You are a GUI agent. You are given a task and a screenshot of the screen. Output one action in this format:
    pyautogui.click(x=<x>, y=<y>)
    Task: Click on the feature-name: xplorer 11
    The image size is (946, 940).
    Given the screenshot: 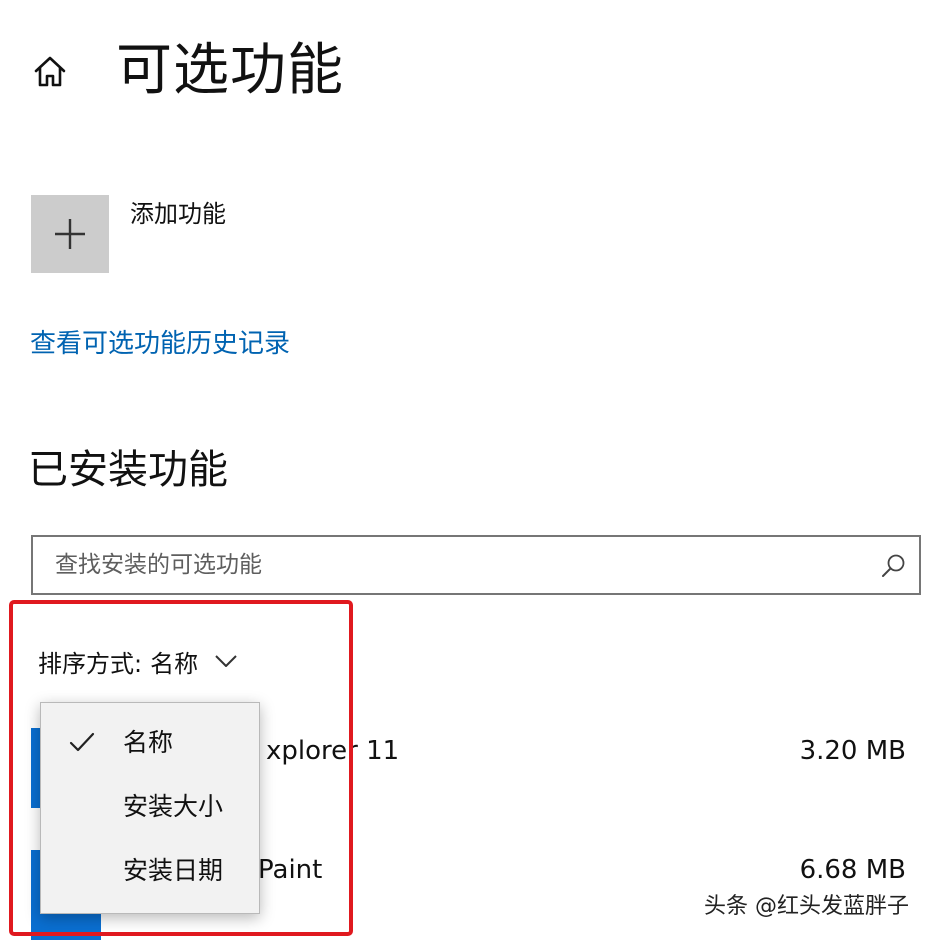 What is the action you would take?
    pyautogui.click(x=332, y=751)
    